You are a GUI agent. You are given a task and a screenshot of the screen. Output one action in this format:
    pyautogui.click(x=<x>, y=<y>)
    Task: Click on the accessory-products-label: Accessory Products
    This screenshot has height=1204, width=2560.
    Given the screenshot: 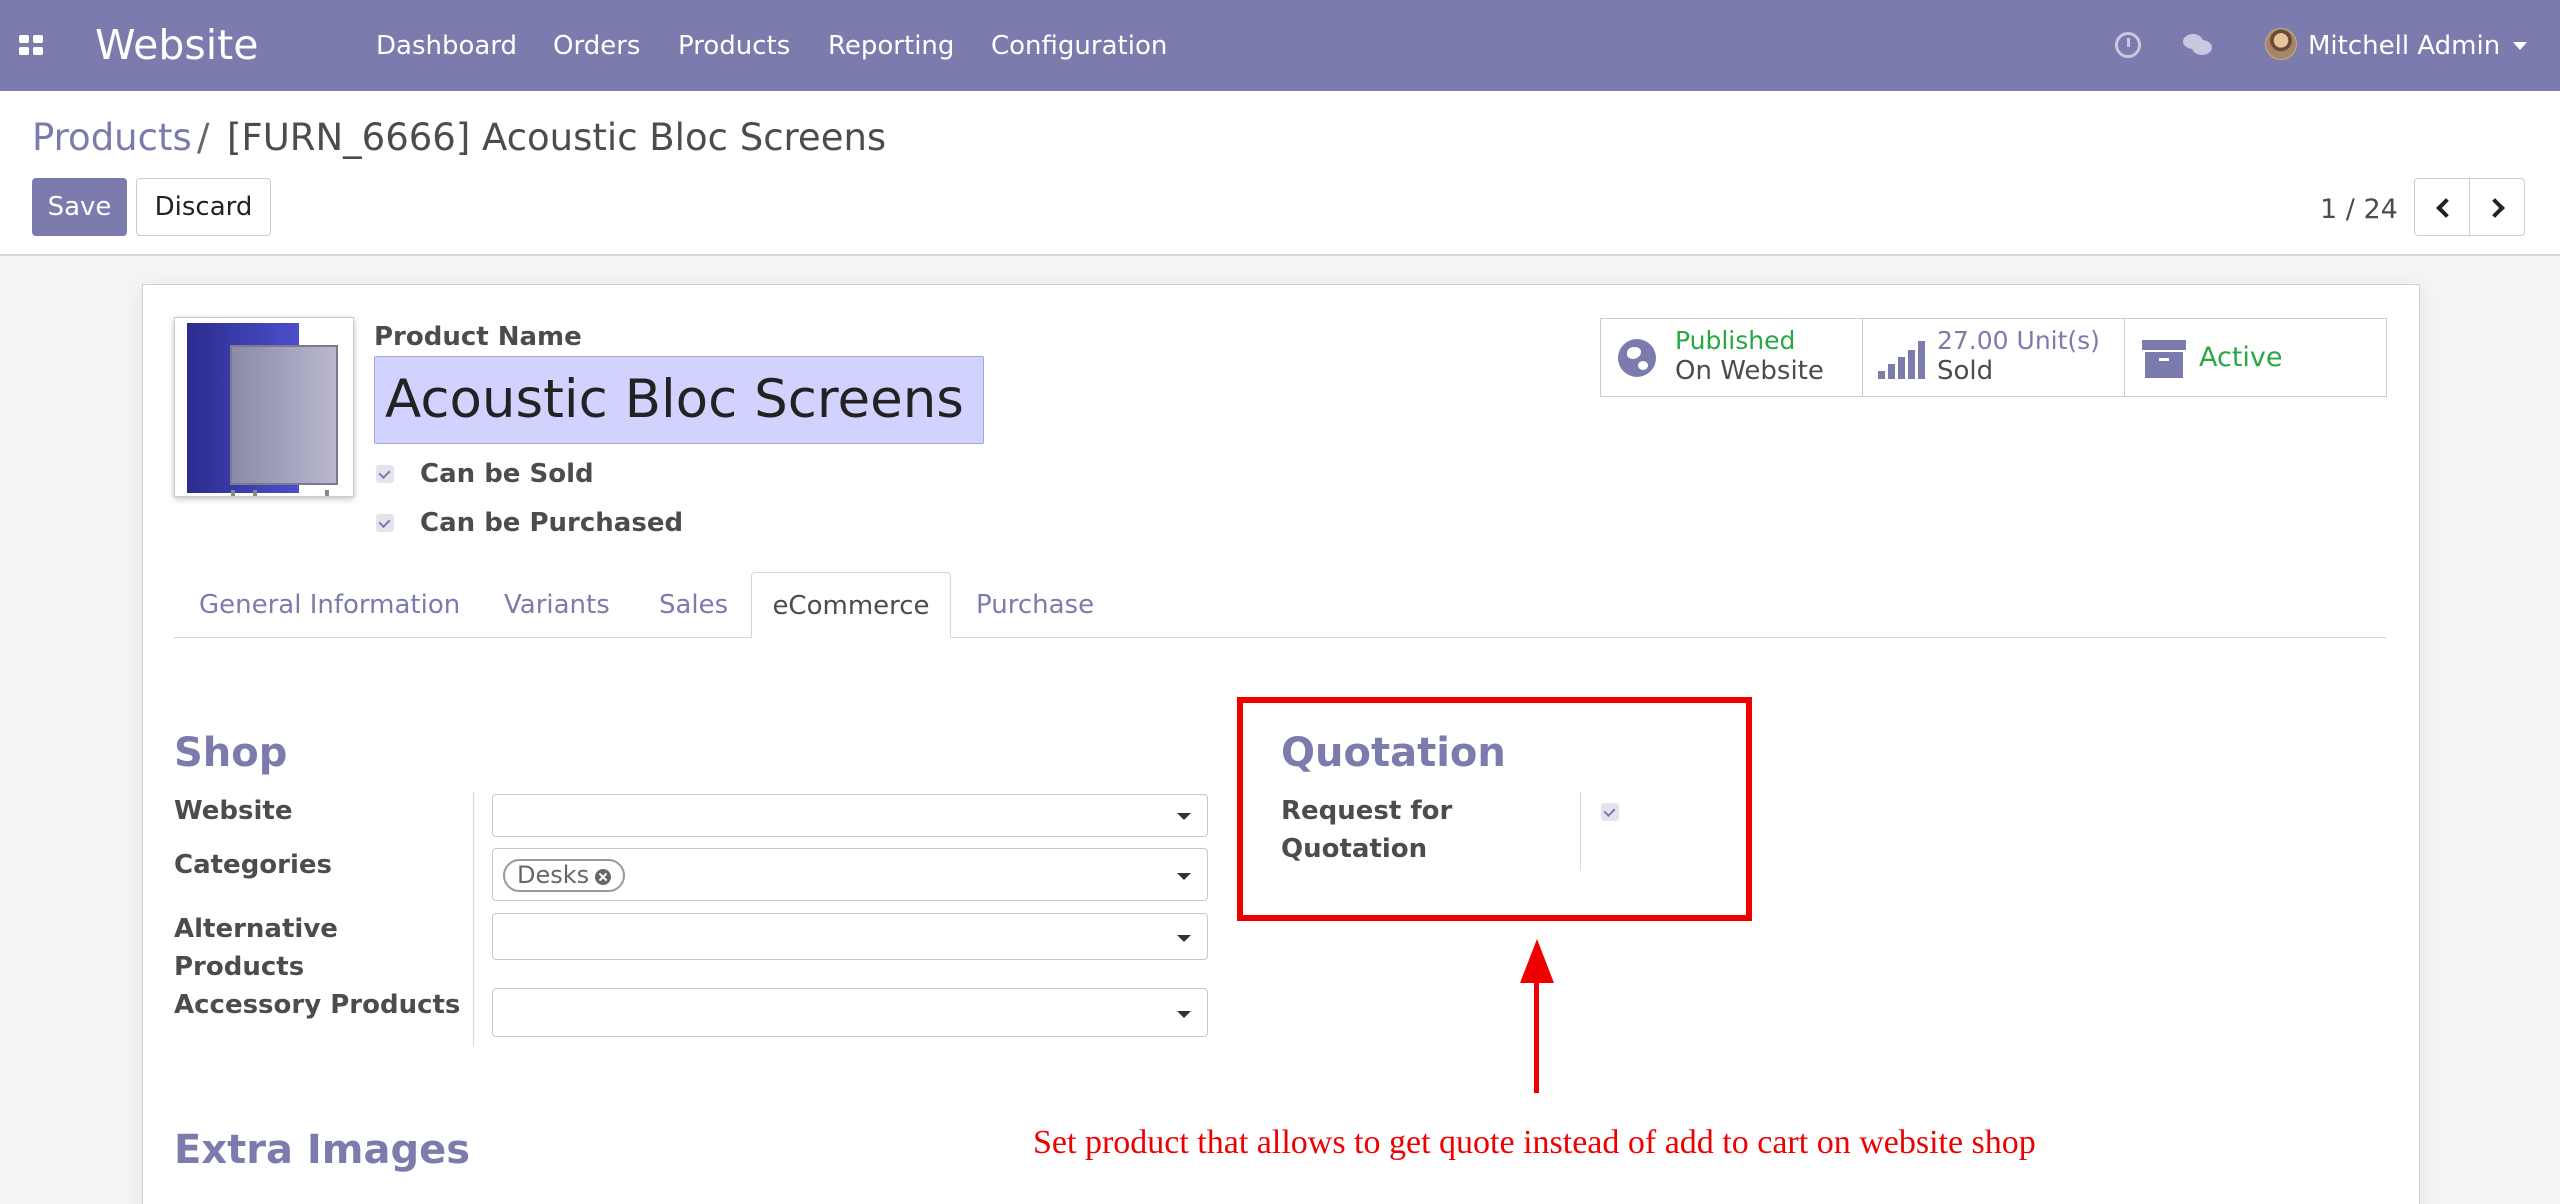 What is the action you would take?
    pyautogui.click(x=317, y=1005)
    